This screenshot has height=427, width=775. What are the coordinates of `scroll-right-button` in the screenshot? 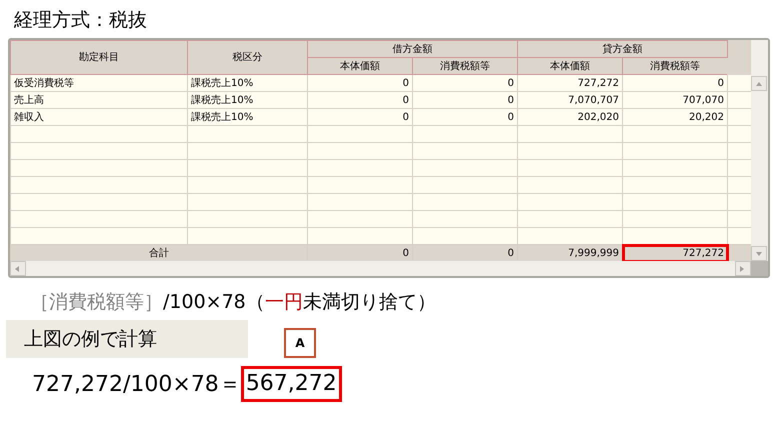 It's located at (743, 268).